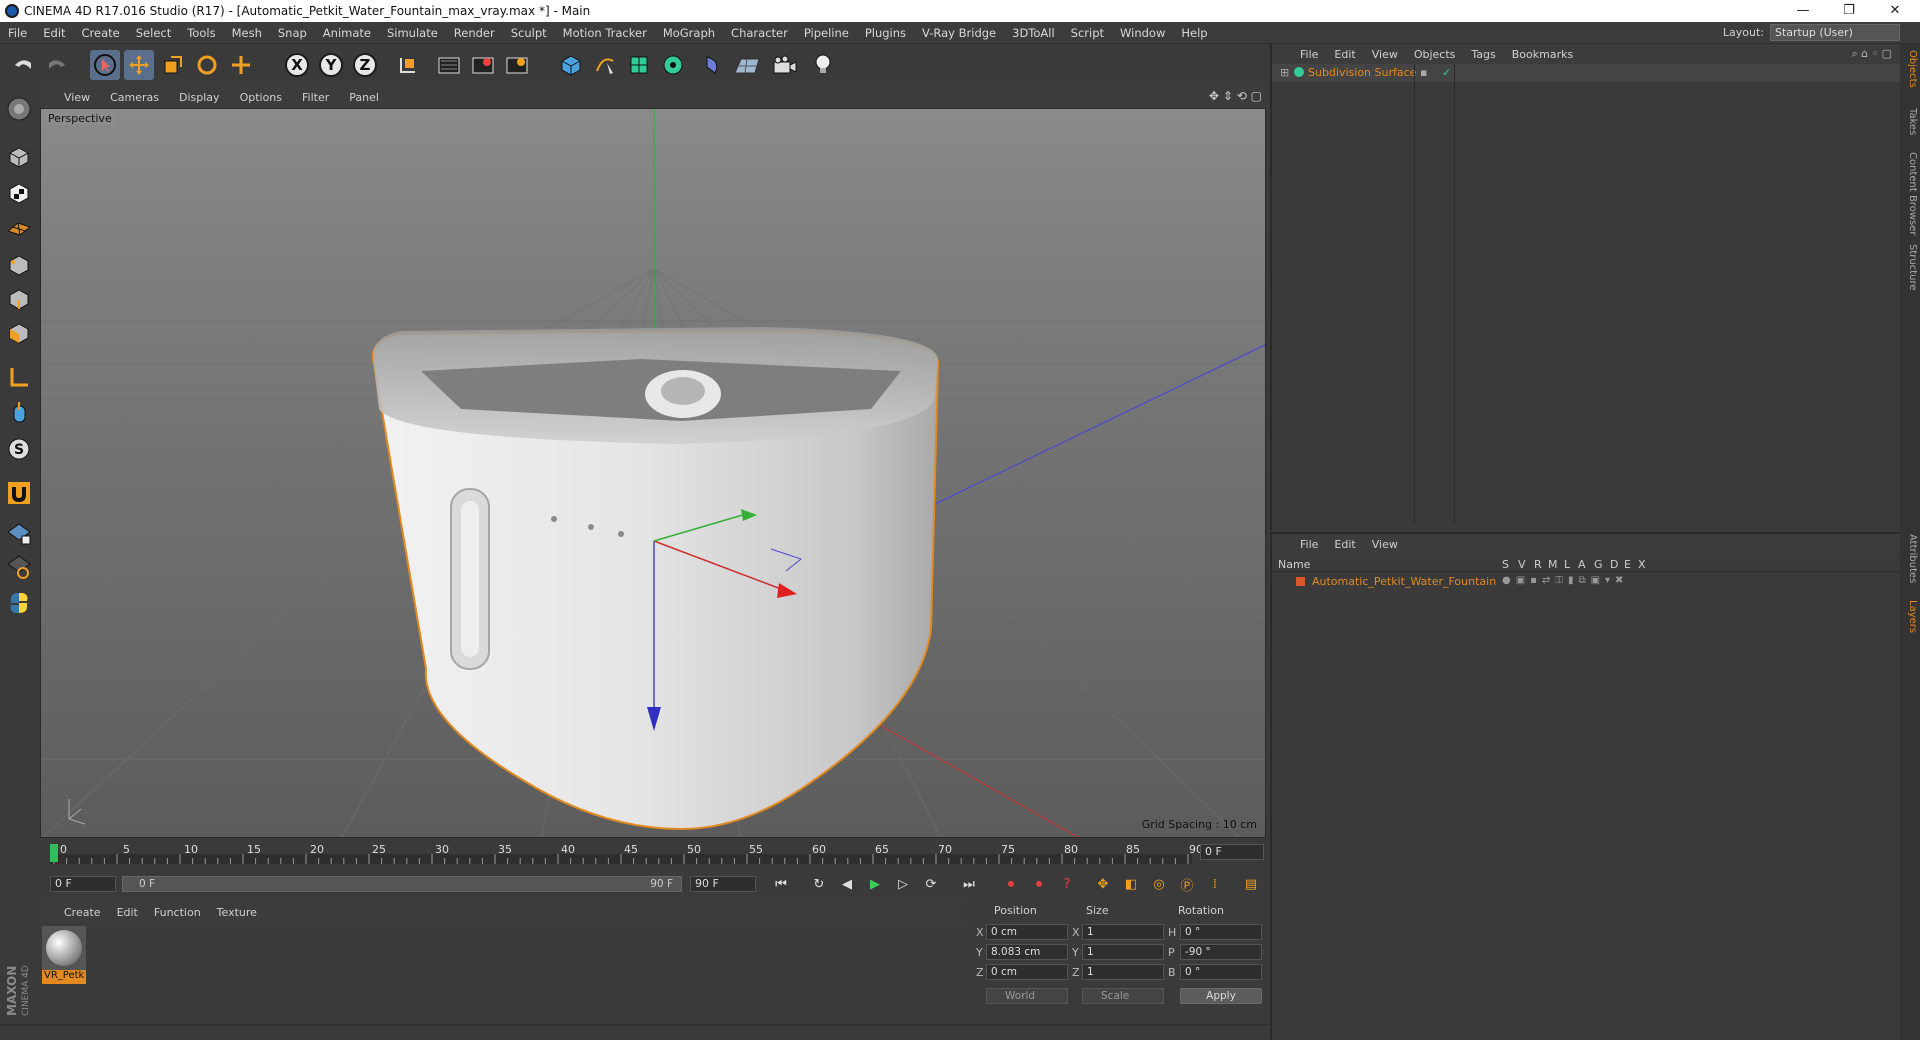  I want to click on record-keys-icon: ⏺, so click(1011, 884).